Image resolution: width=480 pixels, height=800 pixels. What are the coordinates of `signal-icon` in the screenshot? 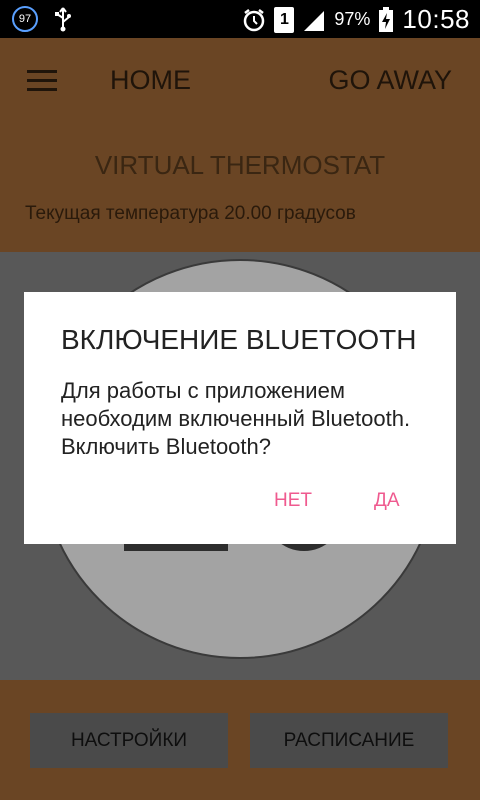 It's located at (314, 20).